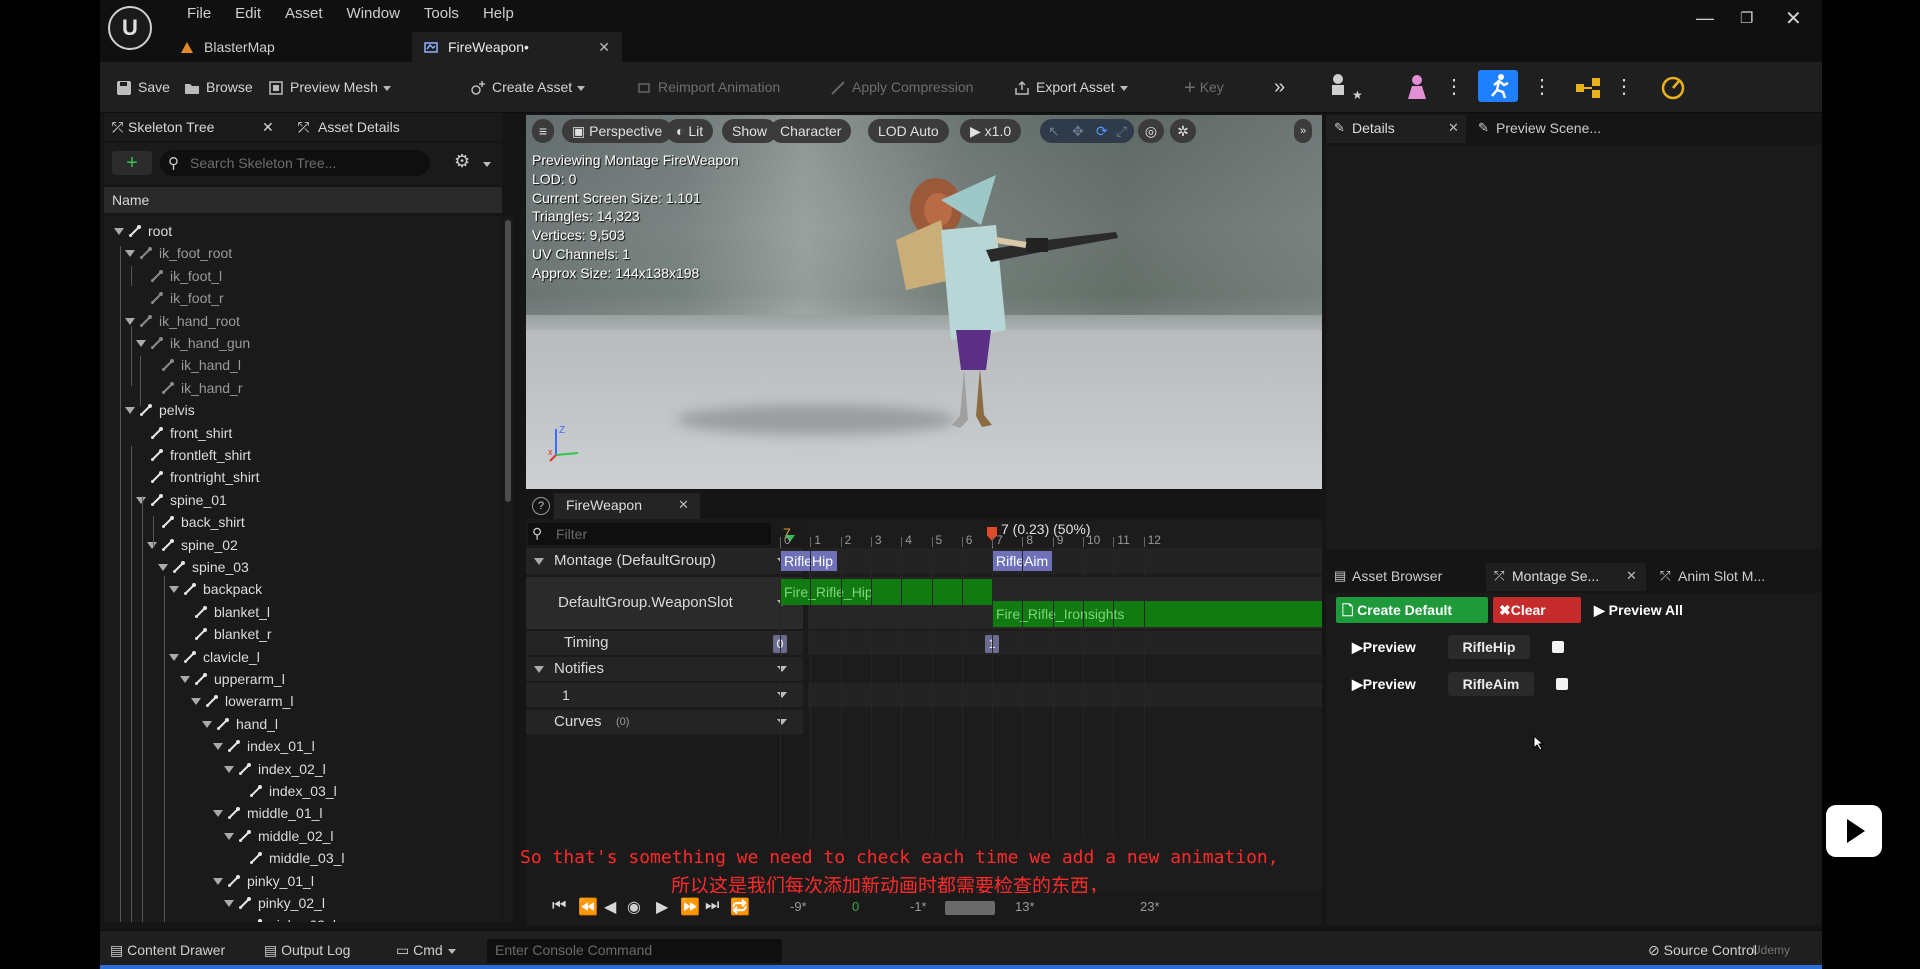 This screenshot has width=1920, height=969. What do you see at coordinates (1396, 129) in the screenshot?
I see `tab-details: ✎ Details ✕` at bounding box center [1396, 129].